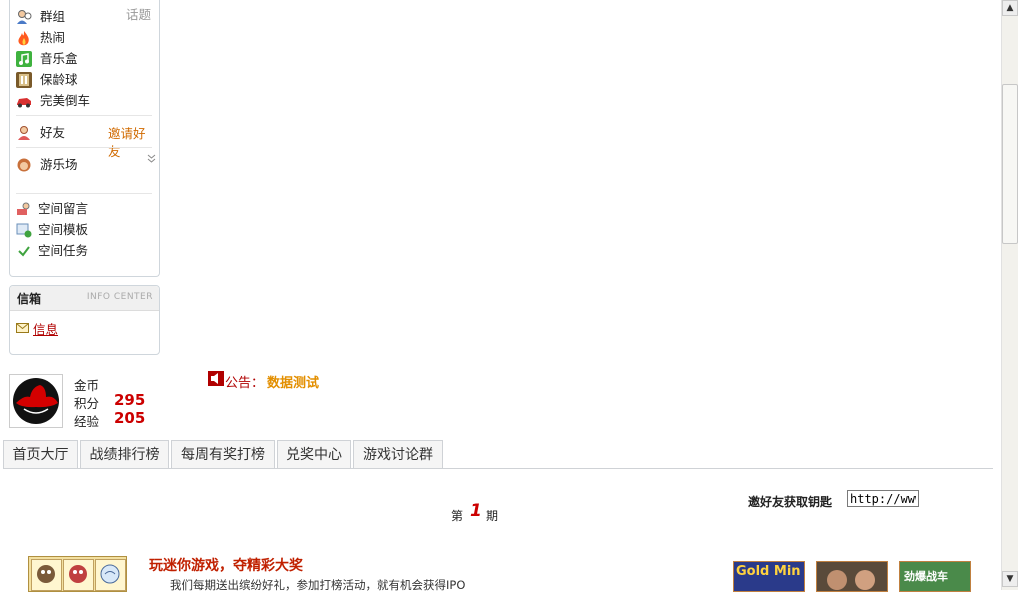  Describe the element at coordinates (457, 516) in the screenshot. I see `issue-prefix: 第` at that location.